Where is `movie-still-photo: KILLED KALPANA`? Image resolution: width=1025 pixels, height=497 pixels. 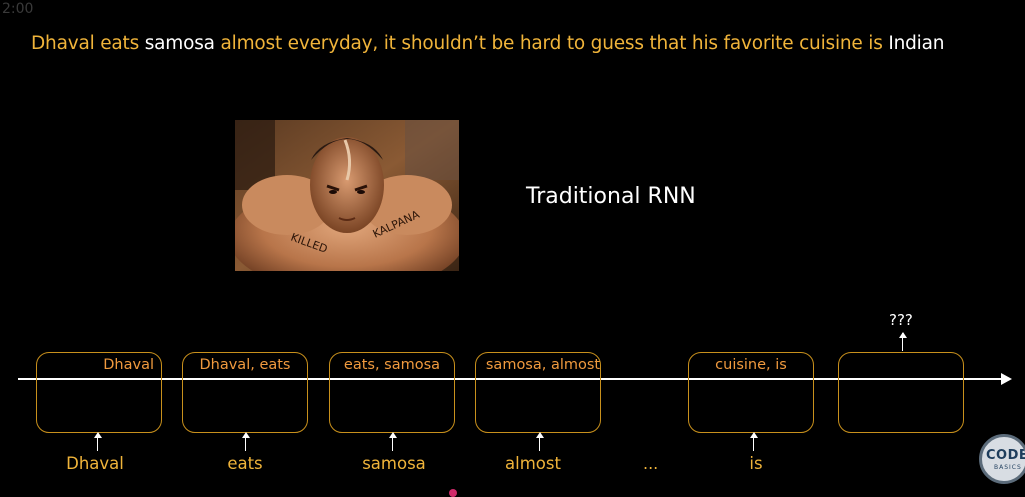 movie-still-photo: KILLED KALPANA is located at coordinates (347, 195).